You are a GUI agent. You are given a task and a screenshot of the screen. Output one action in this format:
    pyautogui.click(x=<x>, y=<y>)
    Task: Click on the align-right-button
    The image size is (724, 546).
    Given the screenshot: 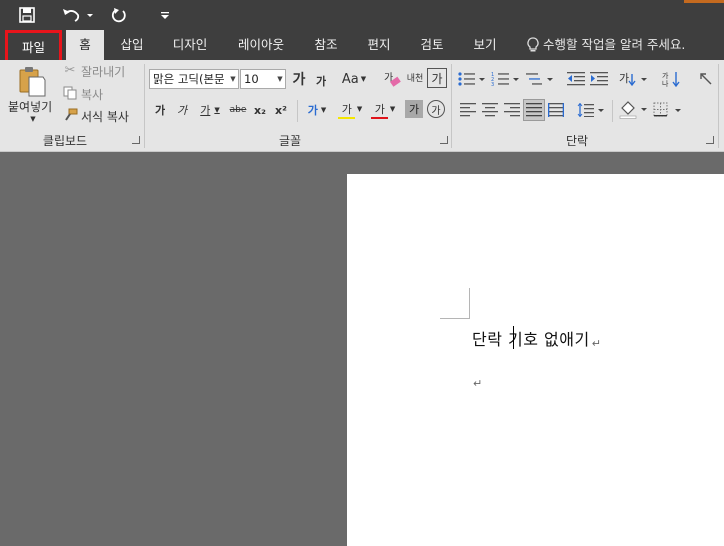 What is the action you would take?
    pyautogui.click(x=512, y=110)
    